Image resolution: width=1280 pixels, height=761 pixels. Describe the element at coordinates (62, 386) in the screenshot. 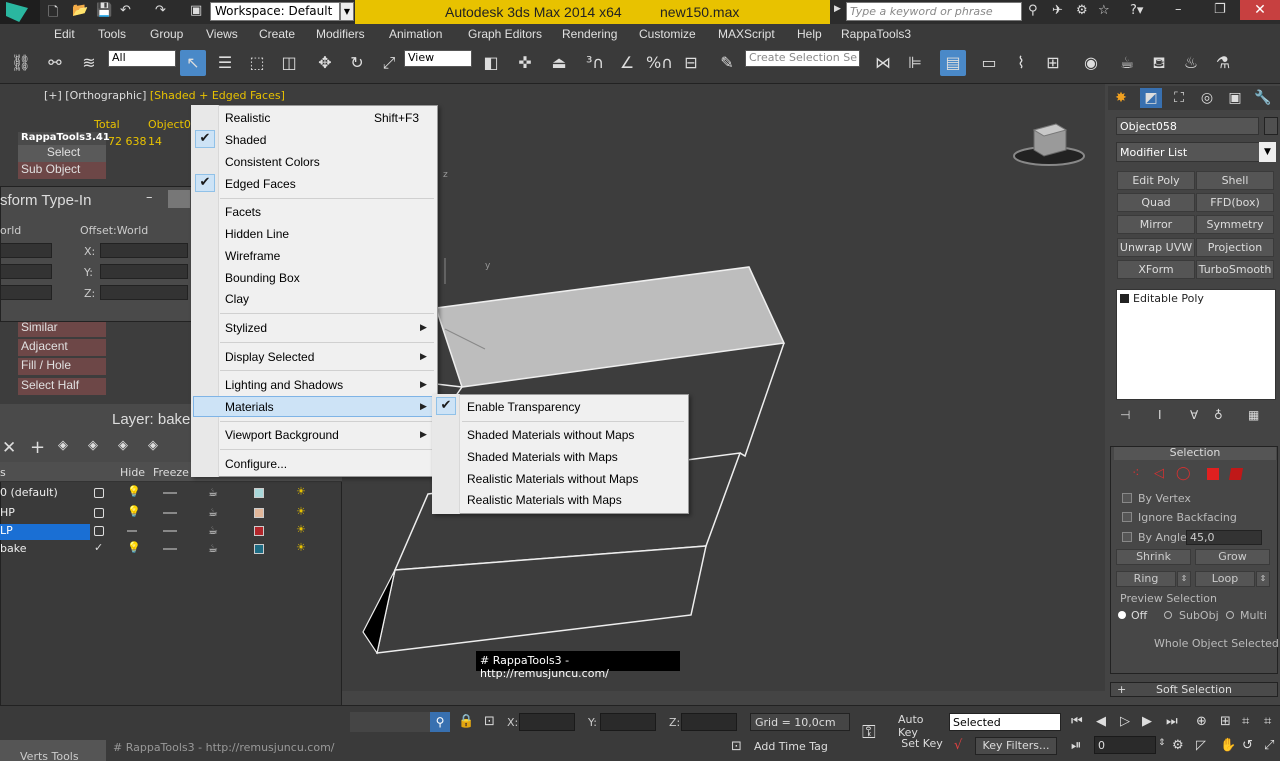

I see `rappa-select-half-button: Select Half` at that location.